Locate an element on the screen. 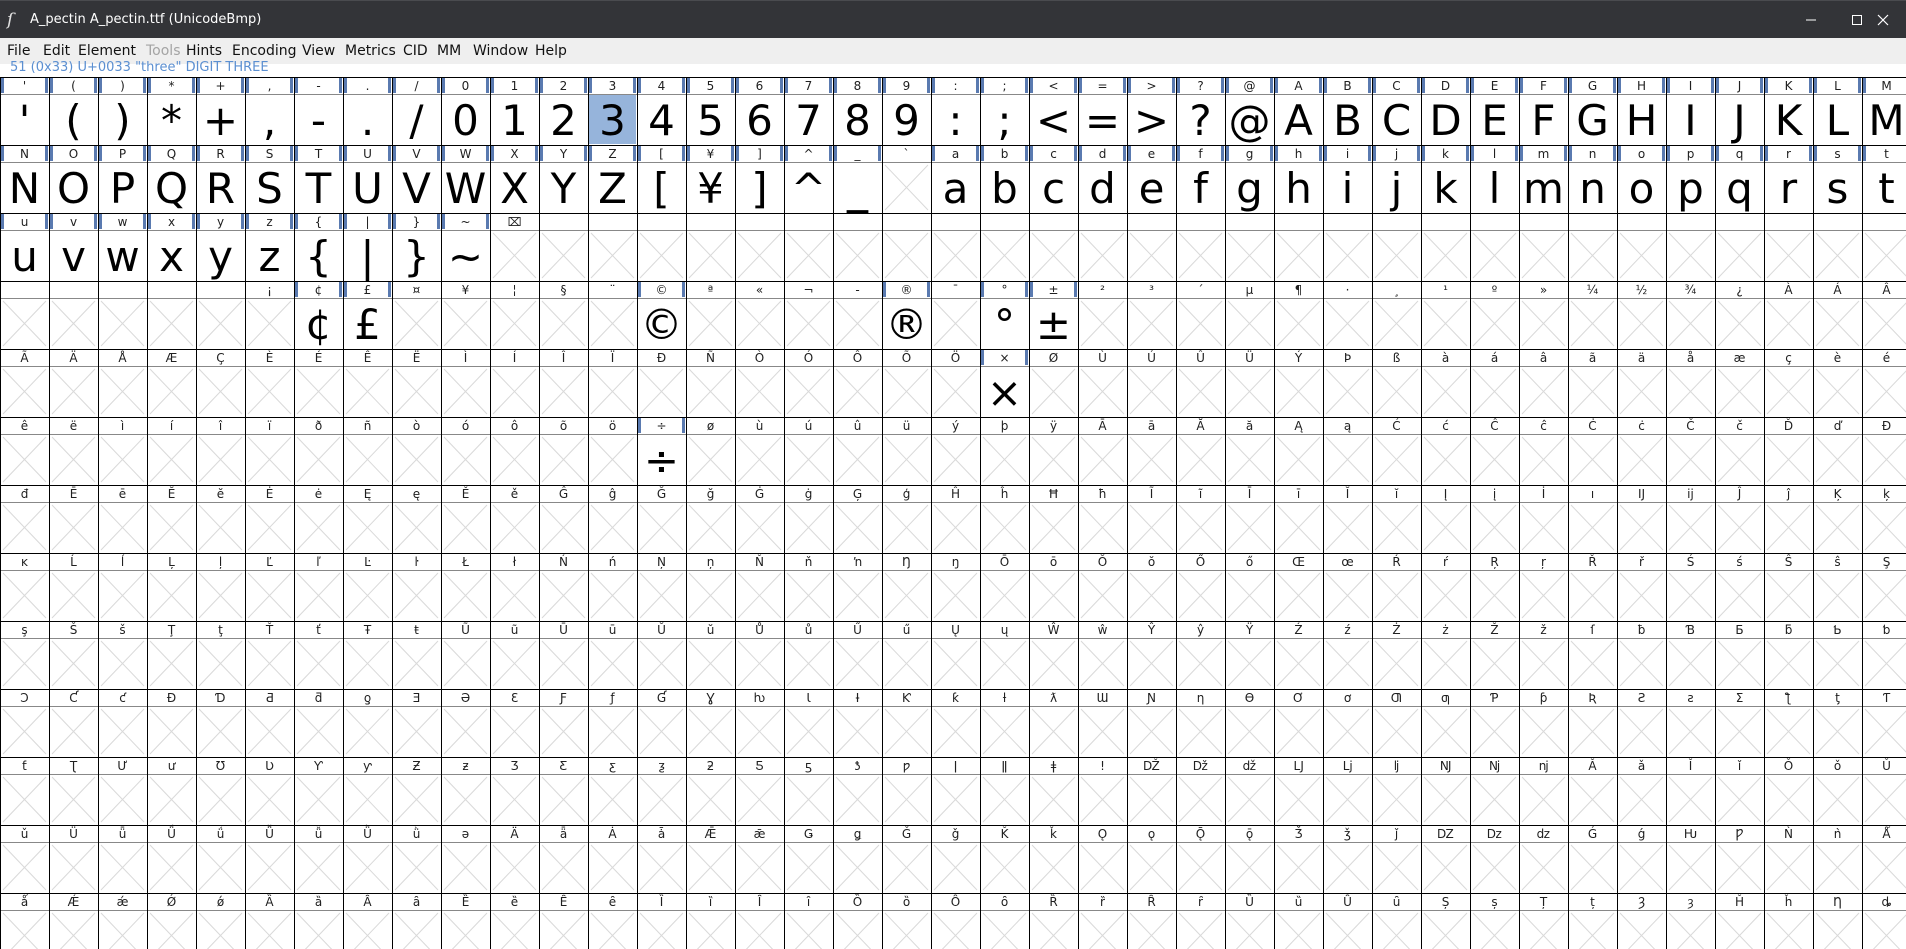  glyph-cell: ¥¥ is located at coordinates (710, 179).